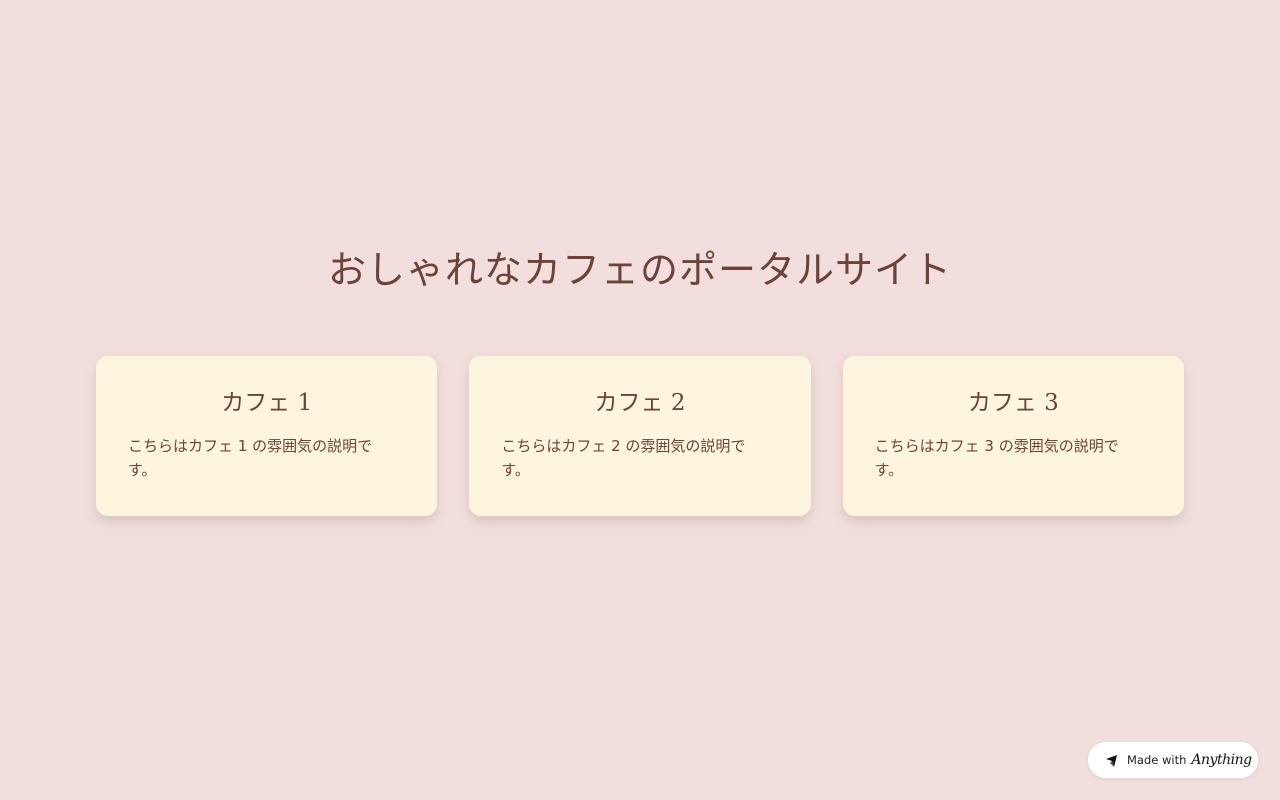 Image resolution: width=1280 pixels, height=800 pixels. What do you see at coordinates (1013, 403) in the screenshot?
I see `cafe-card-title: カフェ 3` at bounding box center [1013, 403].